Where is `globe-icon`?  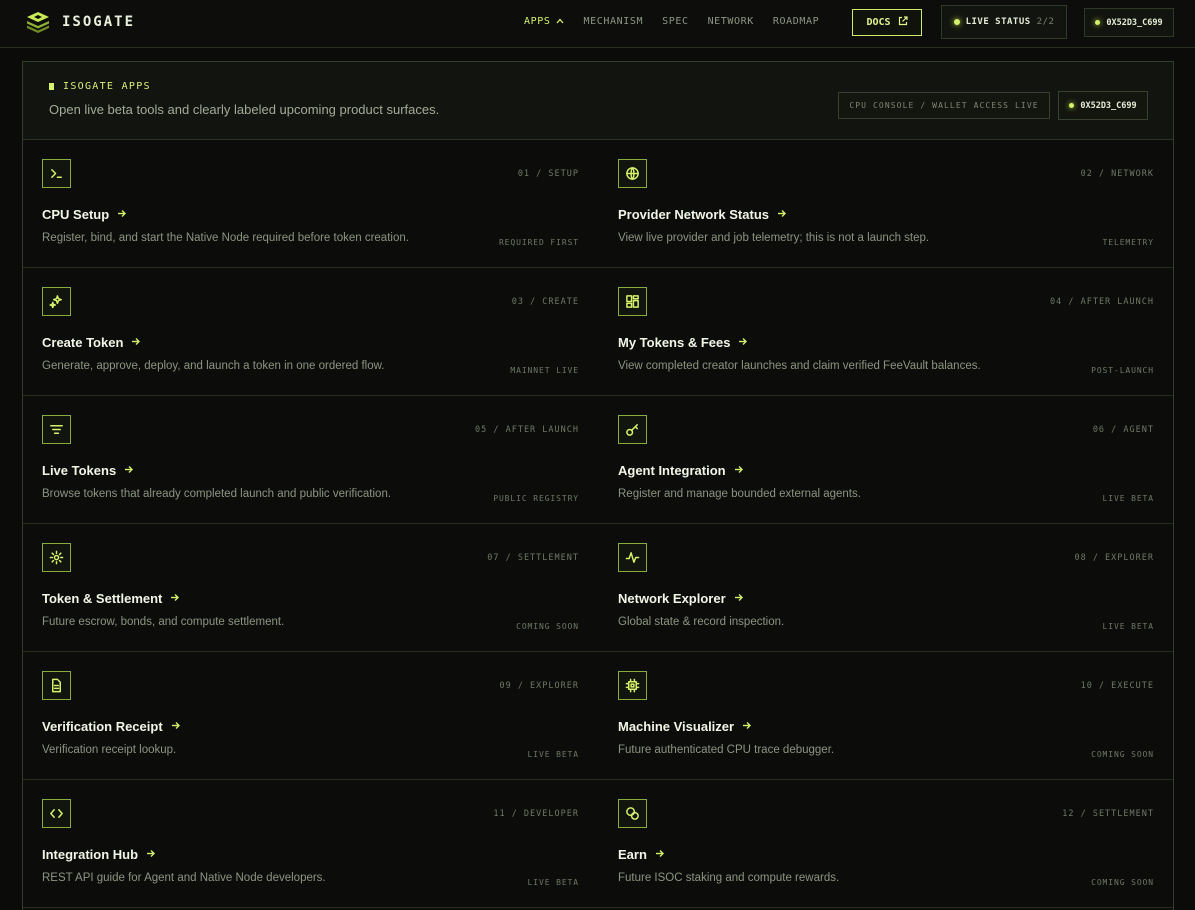 globe-icon is located at coordinates (632, 173).